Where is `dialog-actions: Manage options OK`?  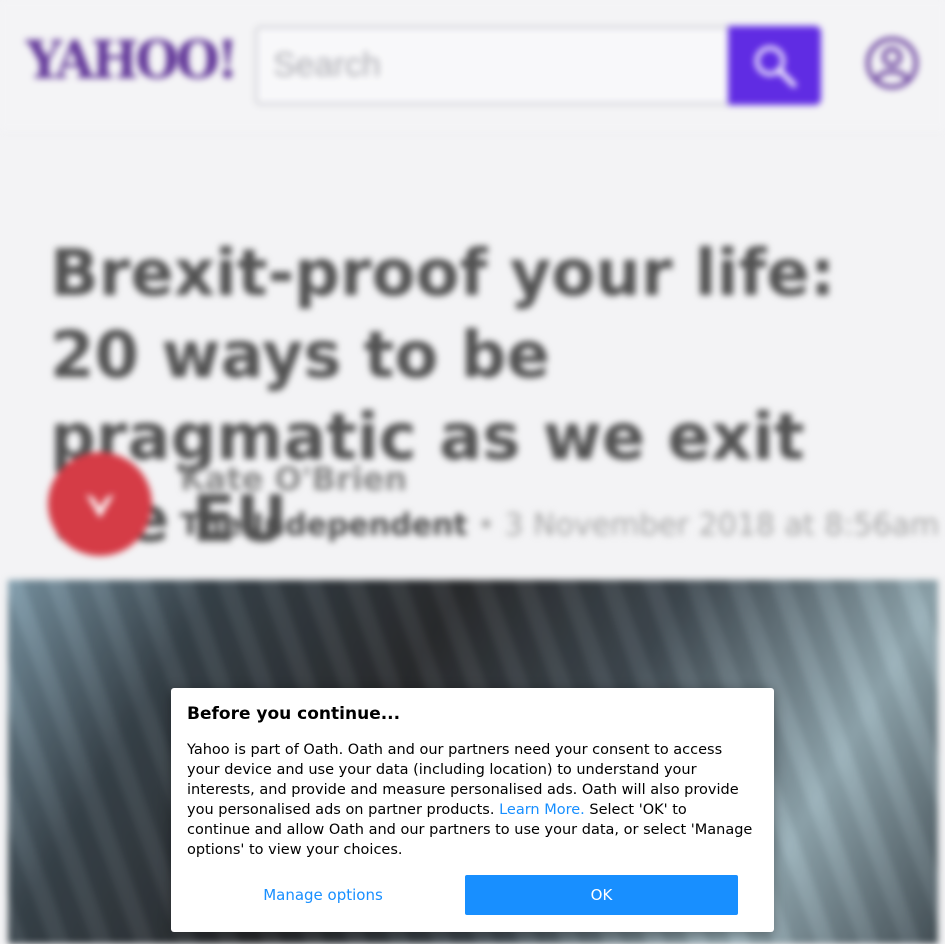
dialog-actions: Manage options OK is located at coordinates (462, 895).